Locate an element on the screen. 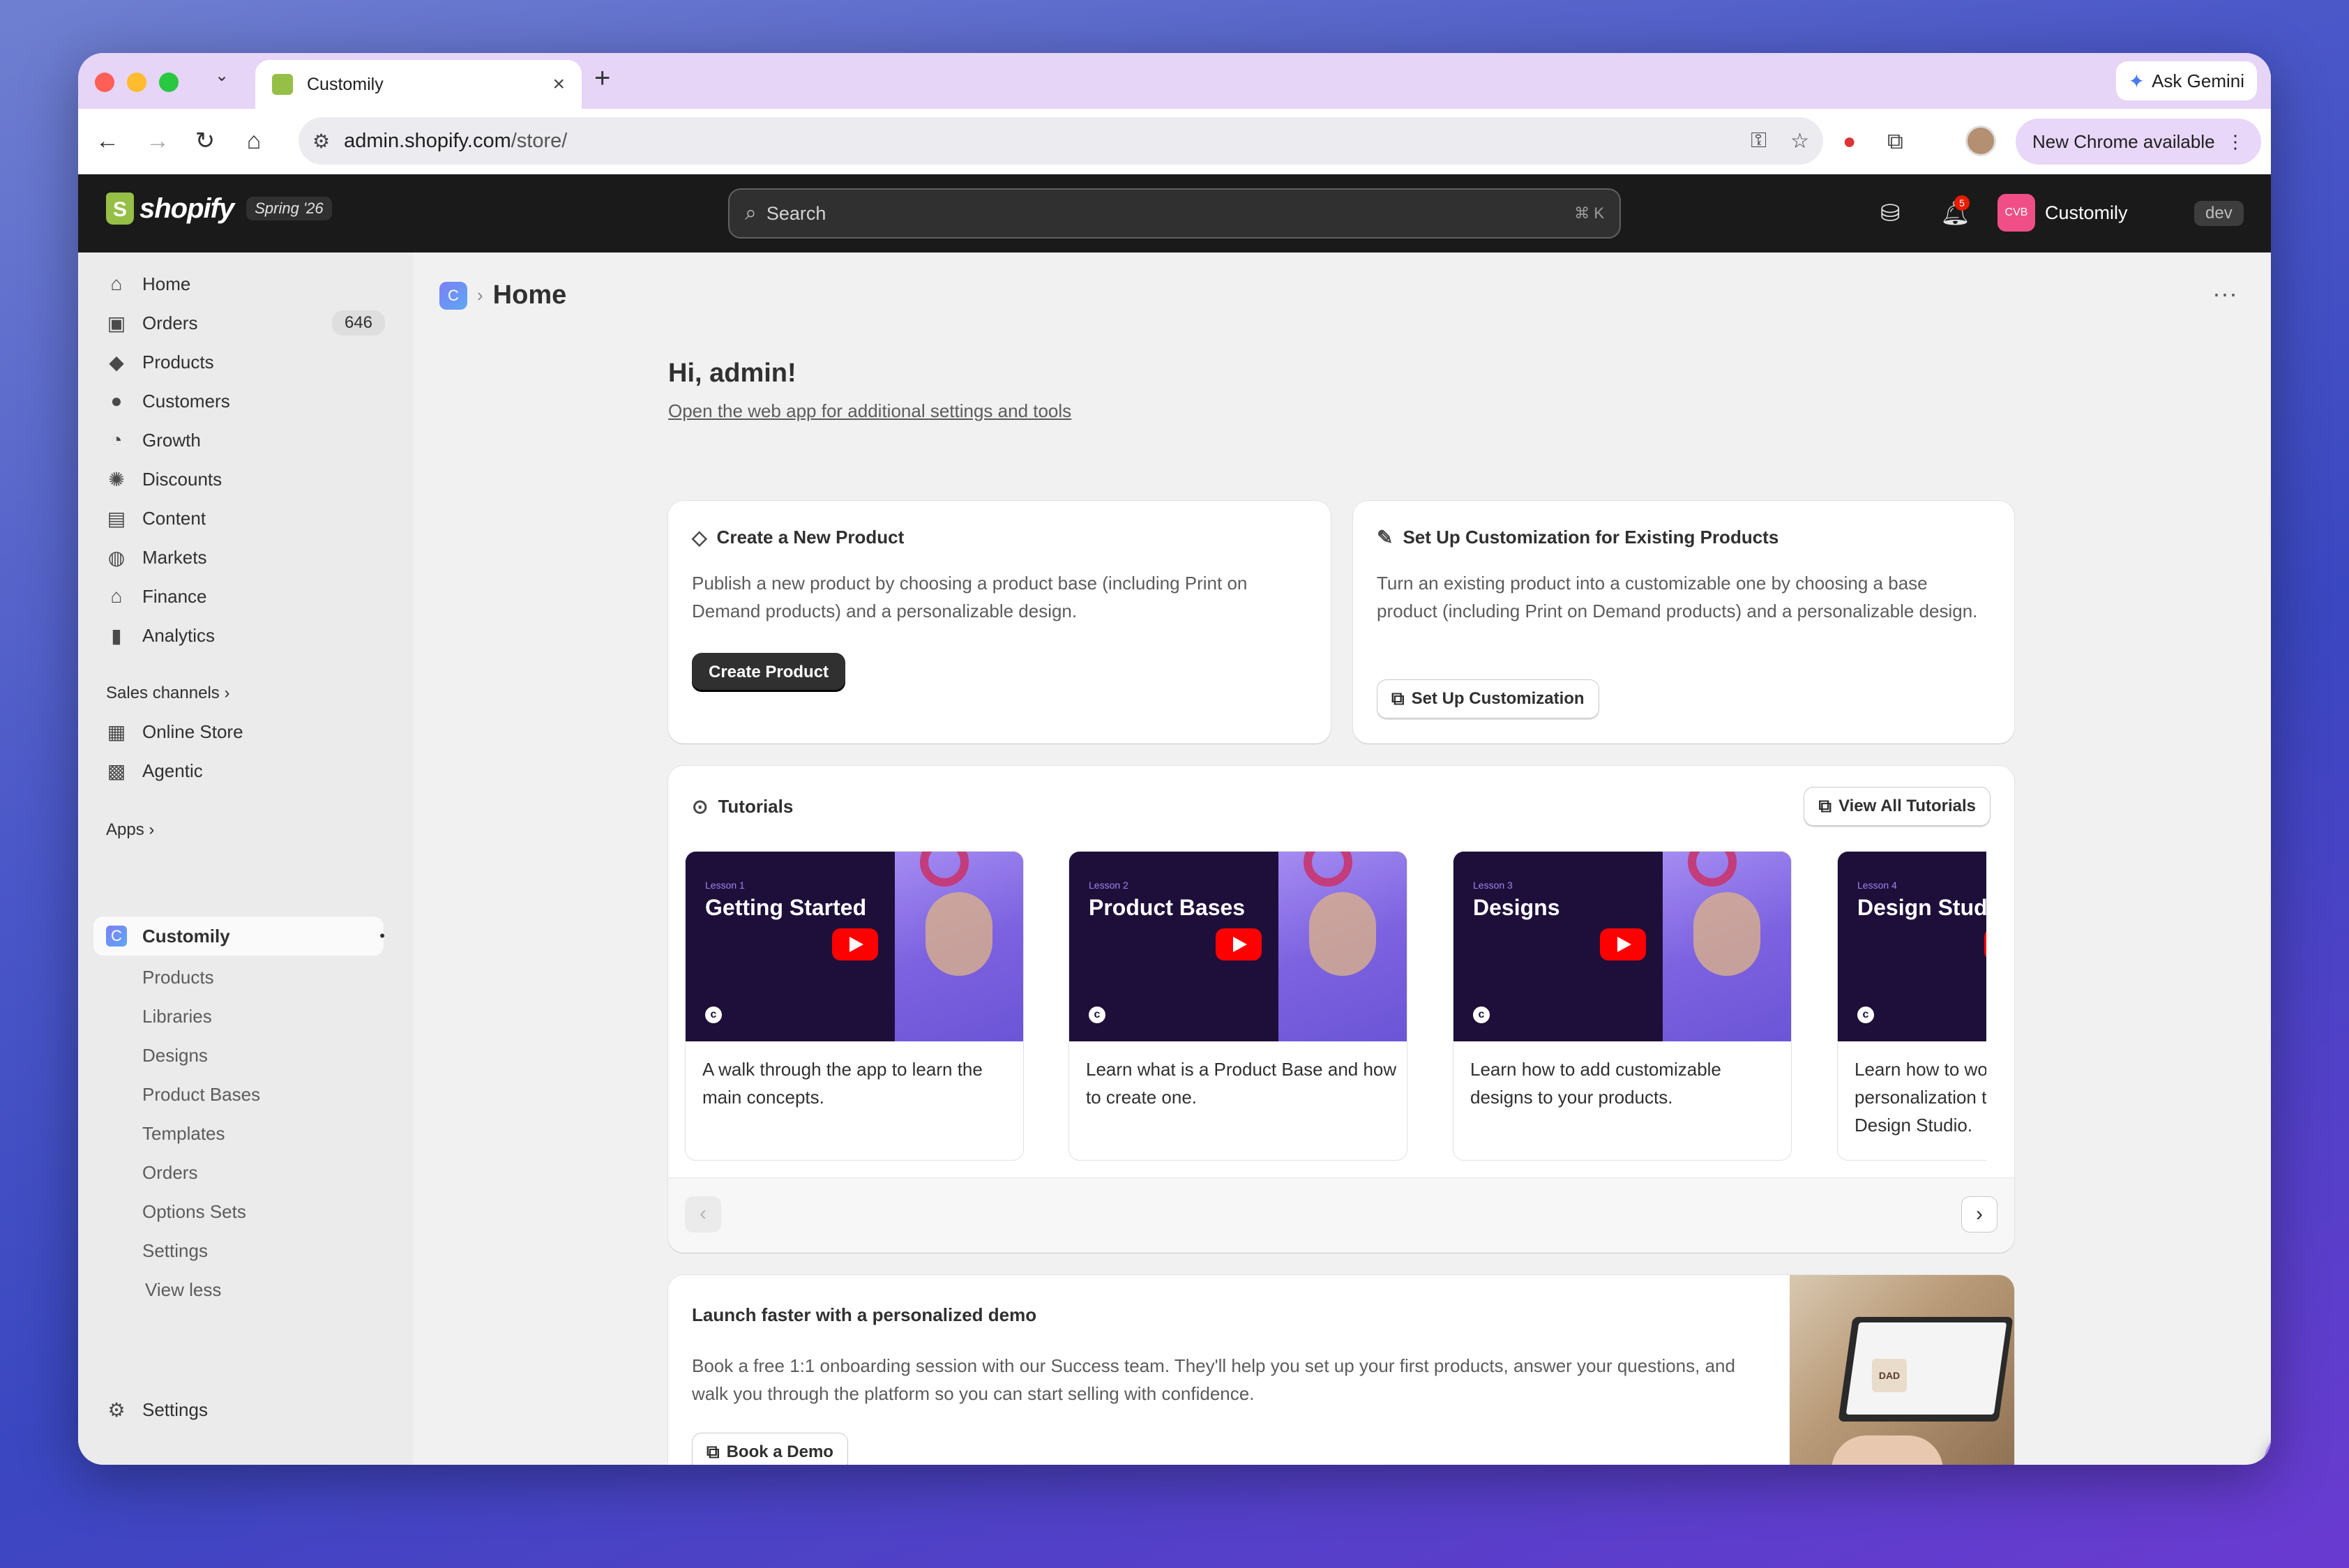 The width and height of the screenshot is (2349, 1568). profile-avatar is located at coordinates (1981, 141).